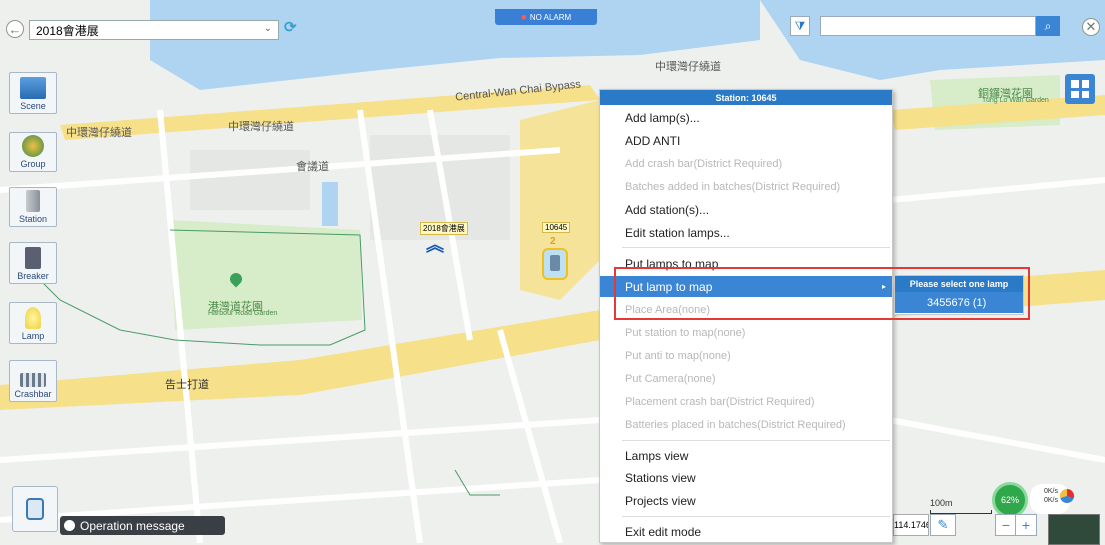 The image size is (1105, 545). What do you see at coordinates (959, 302) in the screenshot?
I see `submenu-item-lamp: 3455676 (1)` at bounding box center [959, 302].